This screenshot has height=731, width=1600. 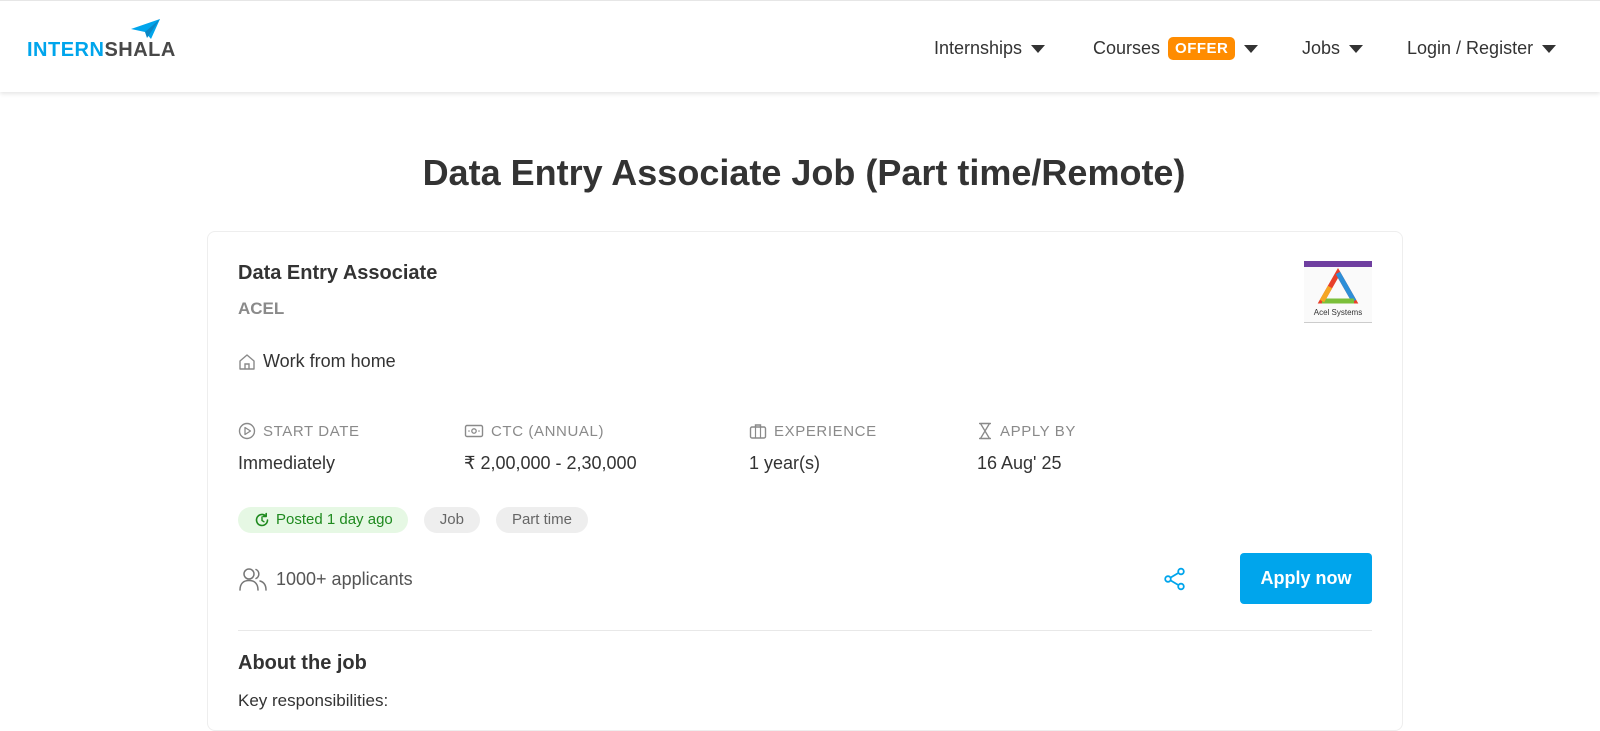 What do you see at coordinates (1038, 431) in the screenshot?
I see `apply-by-label: APPLY BY` at bounding box center [1038, 431].